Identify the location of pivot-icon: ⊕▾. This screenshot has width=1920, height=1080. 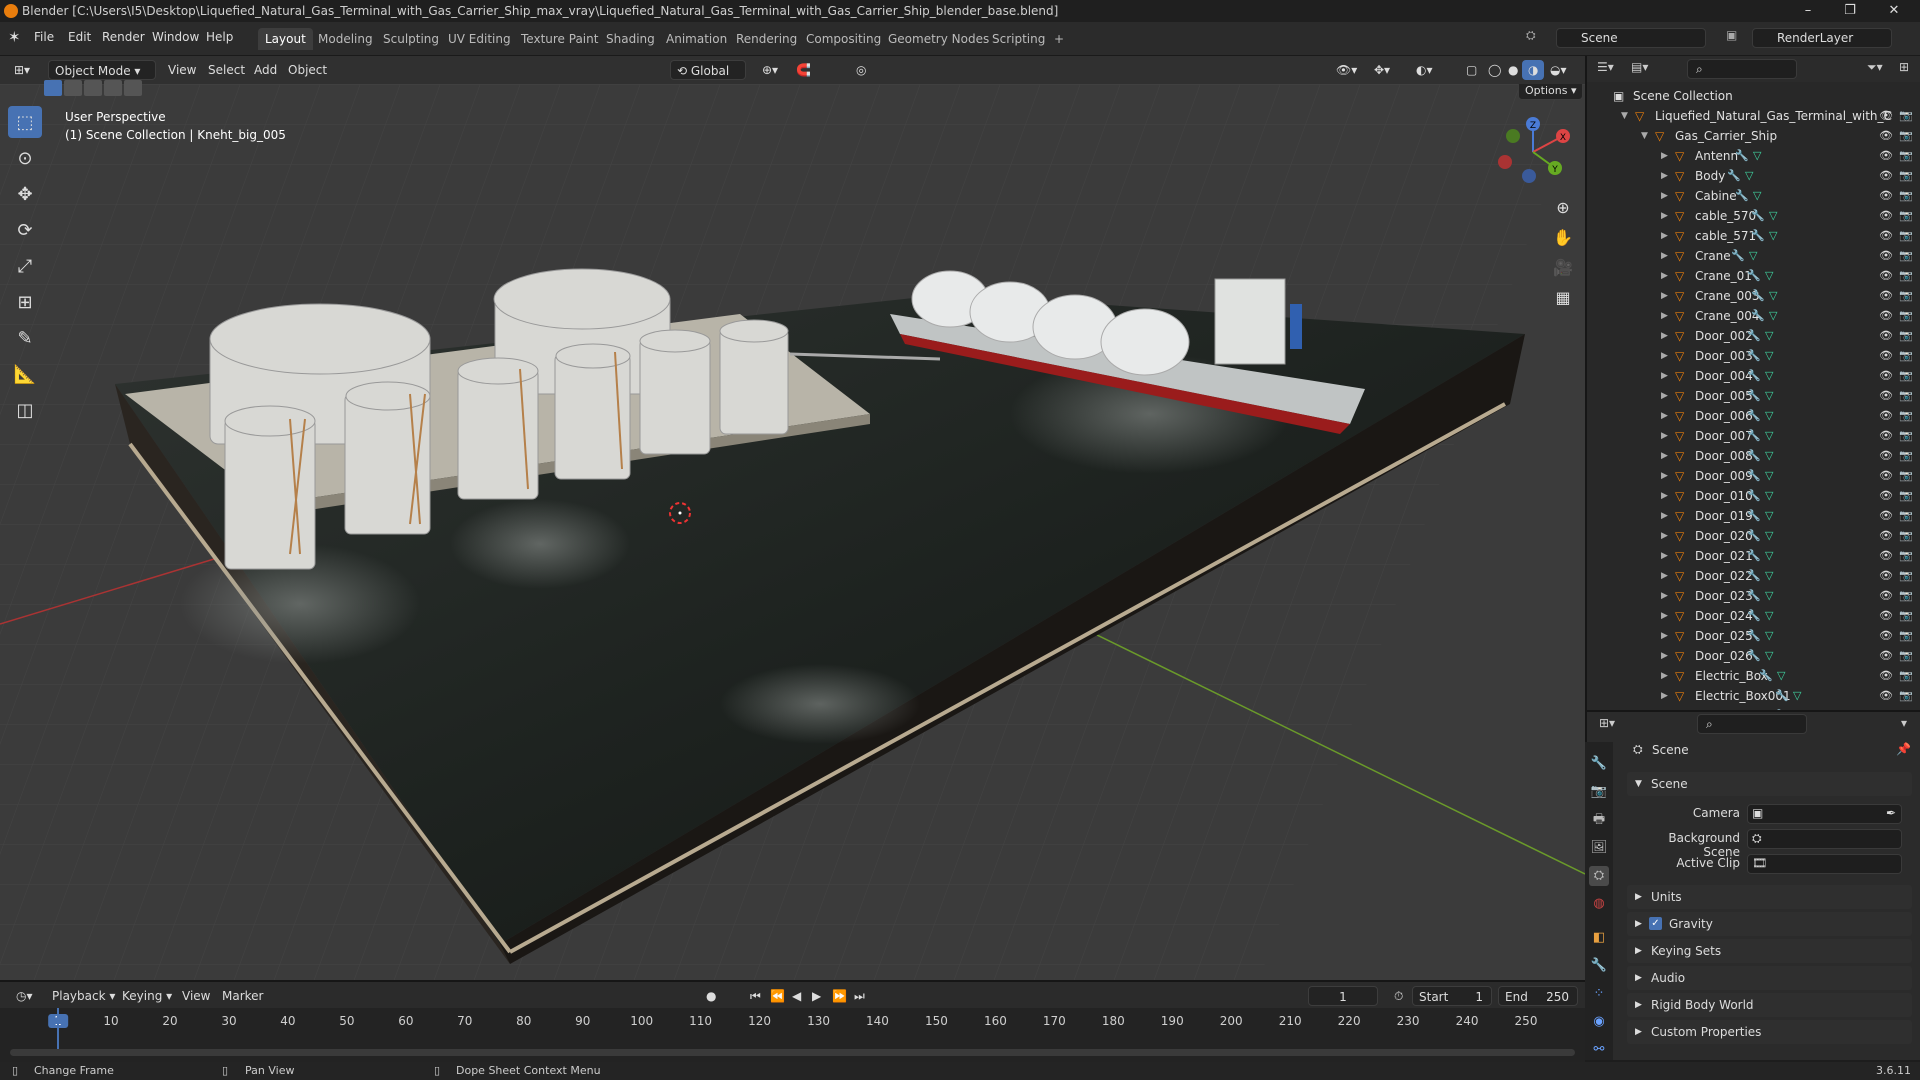
(770, 70).